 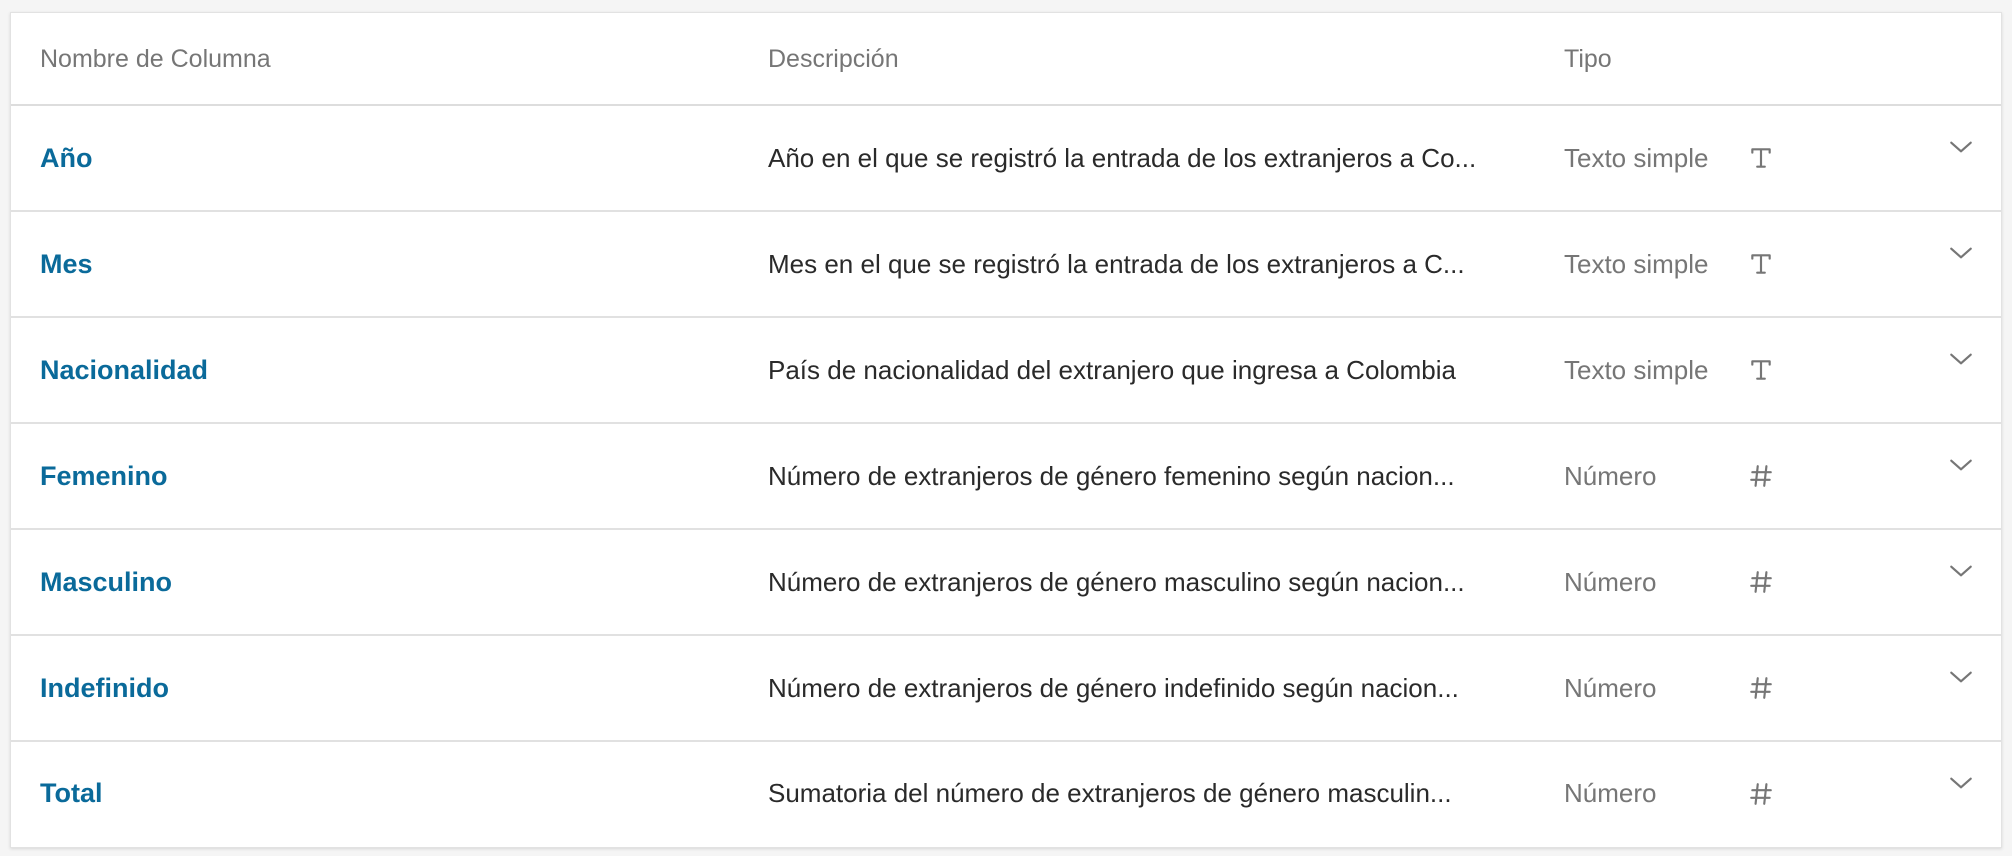 What do you see at coordinates (390, 264) in the screenshot?
I see `cell-name: Mes` at bounding box center [390, 264].